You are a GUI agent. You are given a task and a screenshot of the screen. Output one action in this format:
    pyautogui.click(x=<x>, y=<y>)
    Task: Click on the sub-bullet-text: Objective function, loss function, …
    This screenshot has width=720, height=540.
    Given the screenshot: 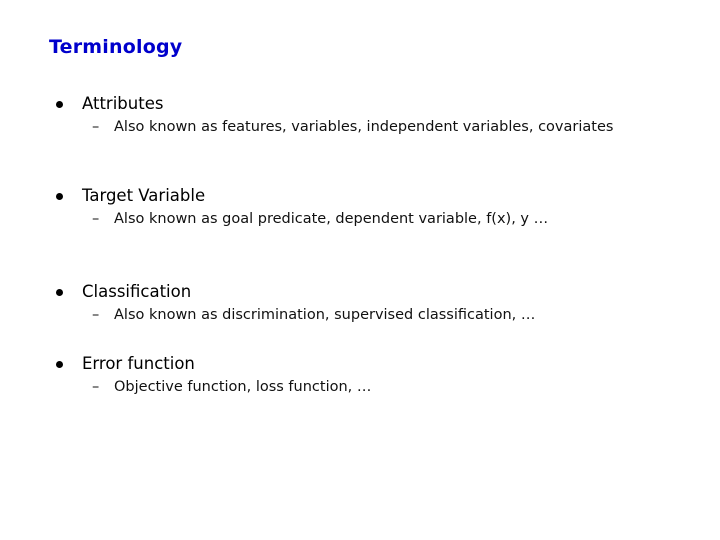 What is the action you would take?
    pyautogui.click(x=243, y=387)
    